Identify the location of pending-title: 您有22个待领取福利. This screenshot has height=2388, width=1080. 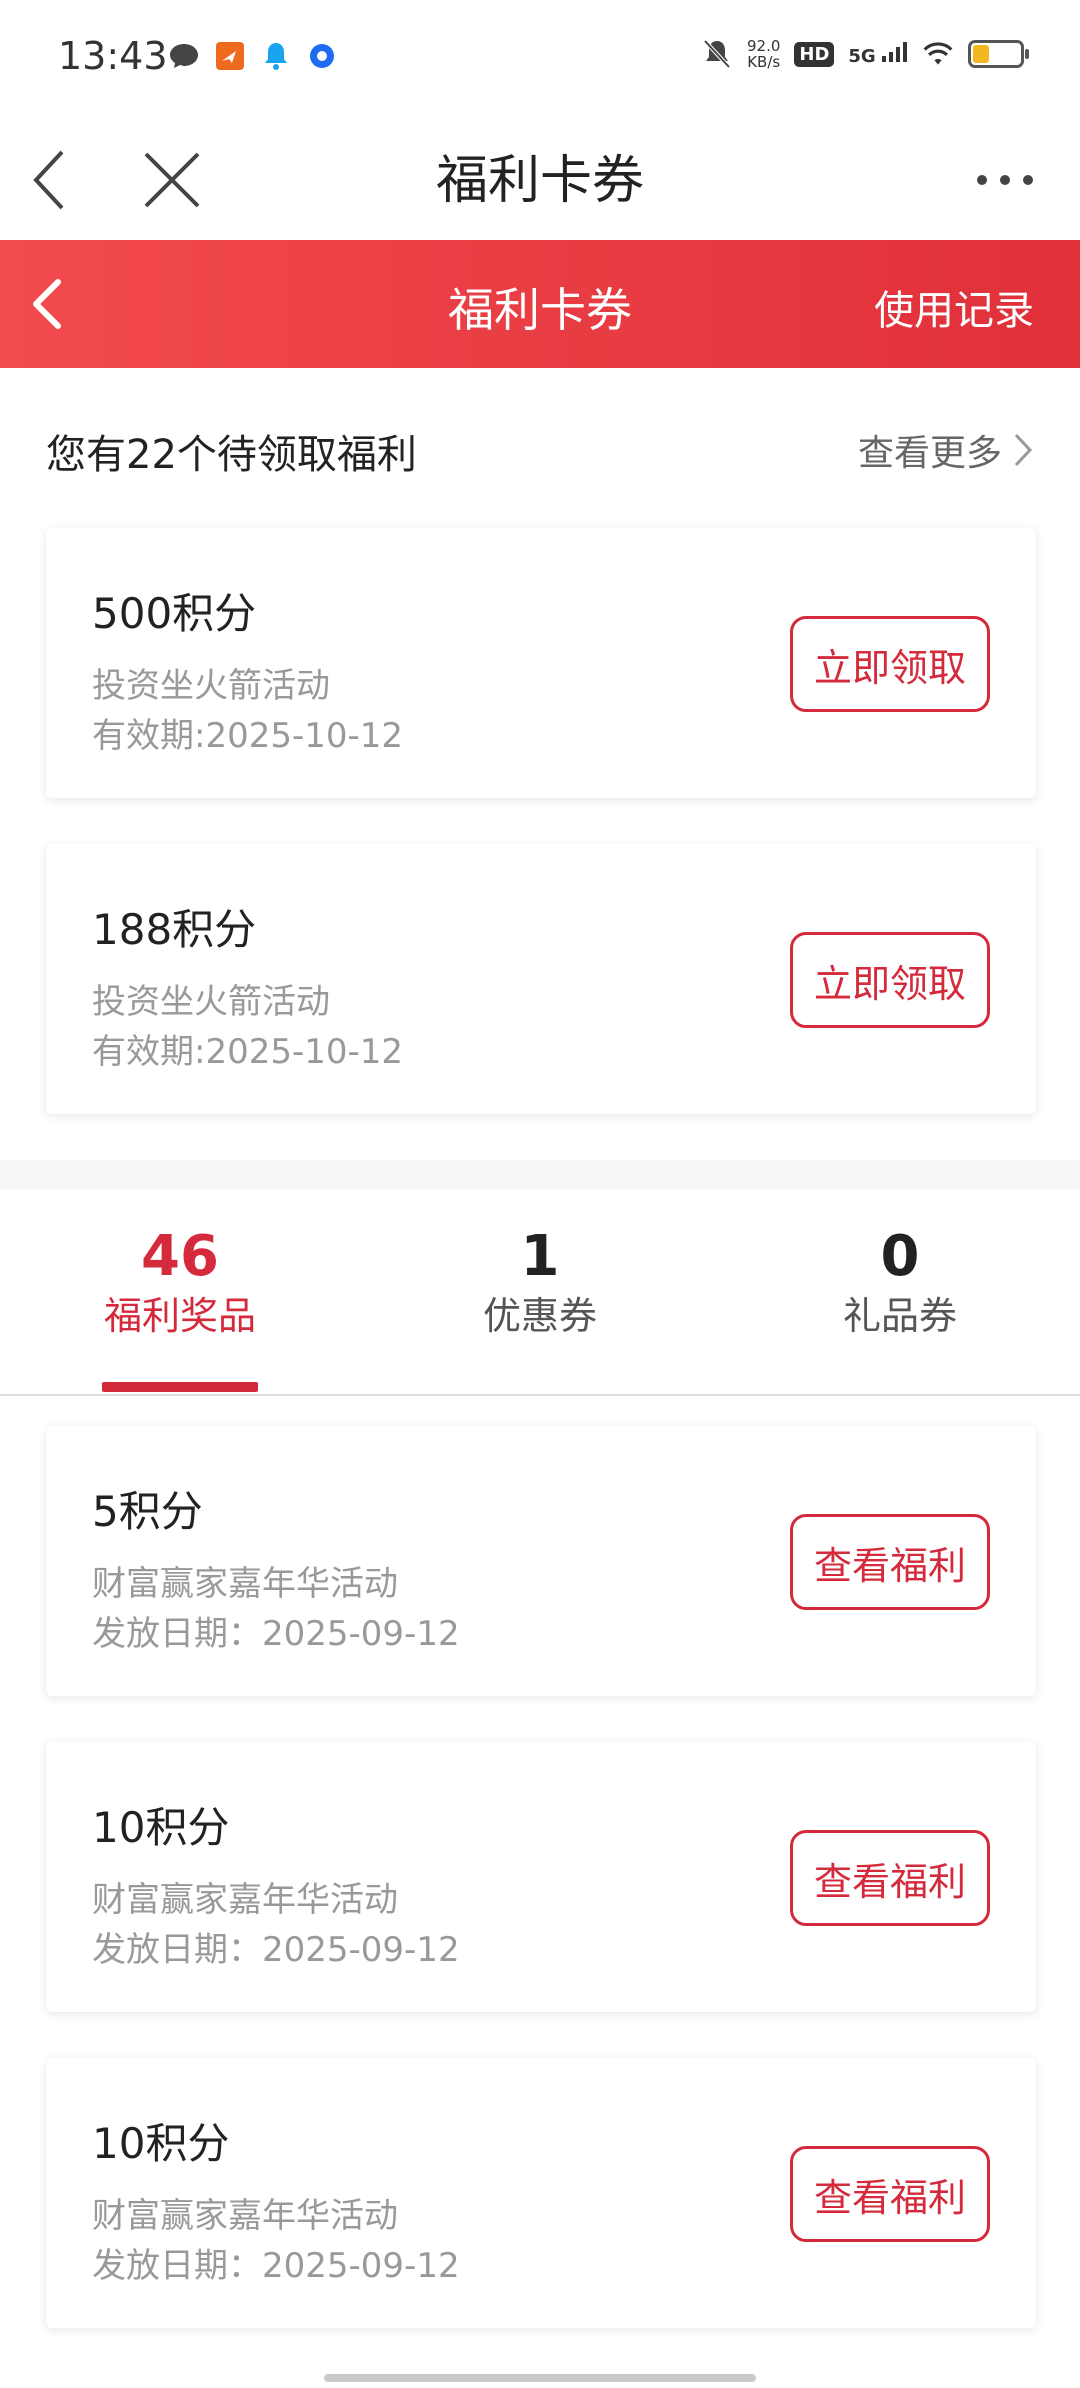
(231, 455).